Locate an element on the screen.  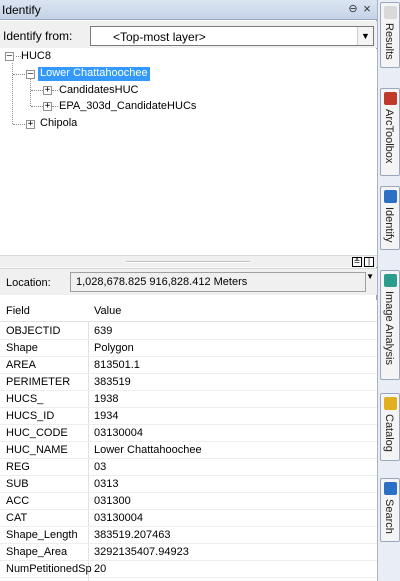
side-tab-arctoolbox: ArcToolbox is located at coordinates (390, 132).